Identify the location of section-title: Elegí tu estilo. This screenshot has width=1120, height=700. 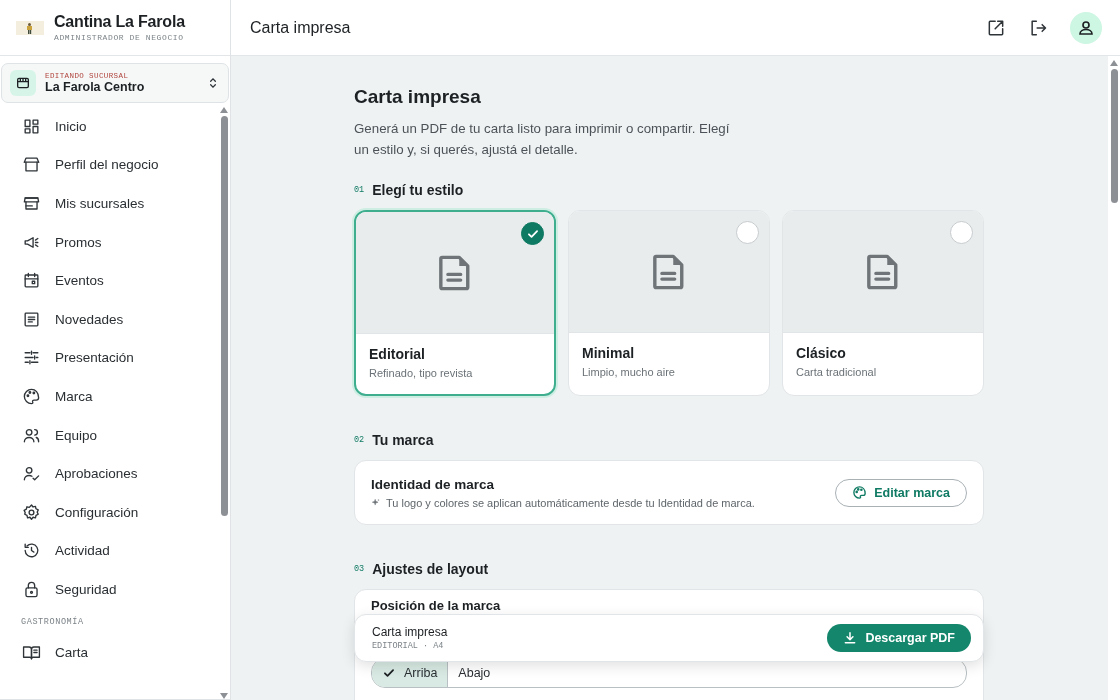
(418, 190).